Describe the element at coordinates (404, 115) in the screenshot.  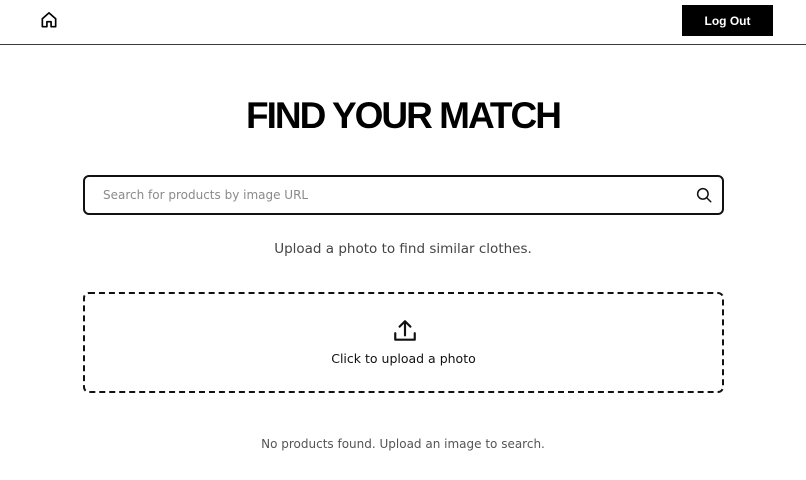
I see `page-title: FIND YOUR MATCH` at that location.